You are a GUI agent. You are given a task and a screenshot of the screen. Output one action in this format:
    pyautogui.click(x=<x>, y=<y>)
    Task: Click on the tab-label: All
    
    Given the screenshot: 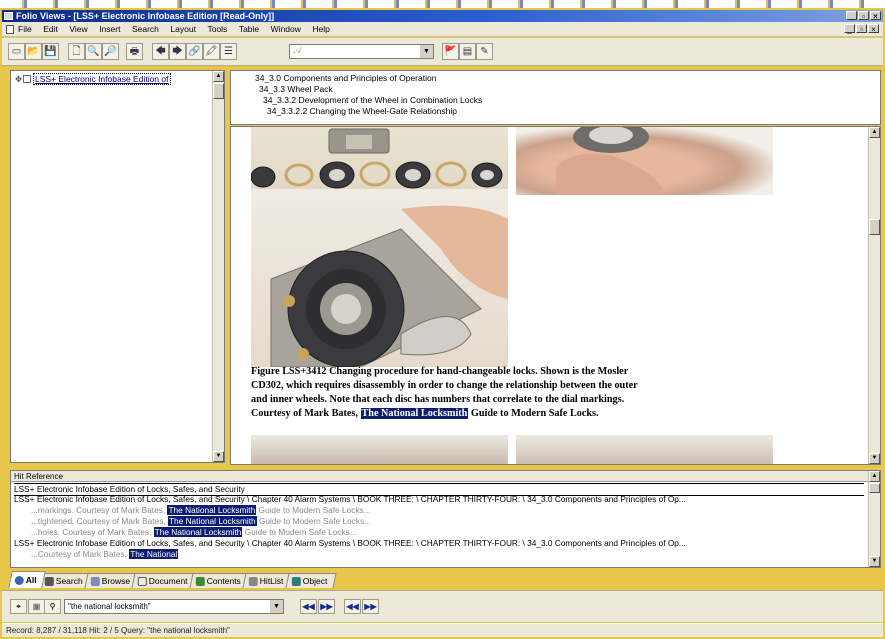 What is the action you would take?
    pyautogui.click(x=31, y=579)
    